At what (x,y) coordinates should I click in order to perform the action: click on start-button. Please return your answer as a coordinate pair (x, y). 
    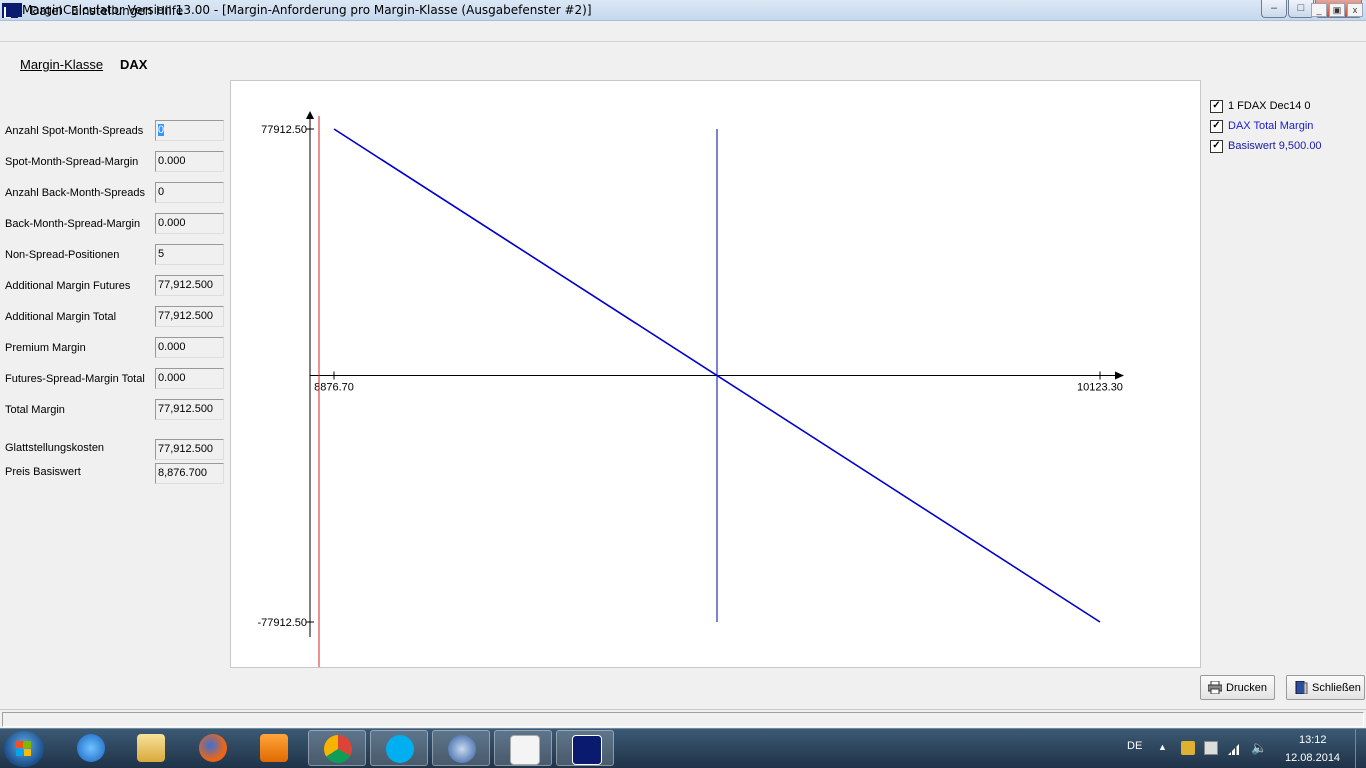
    Looking at the image, I should click on (24, 749).